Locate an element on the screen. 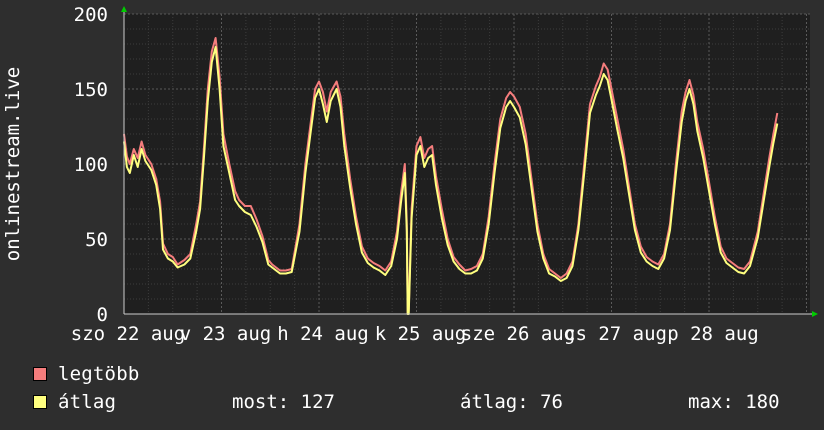  atlag-swatch is located at coordinates (40, 402).